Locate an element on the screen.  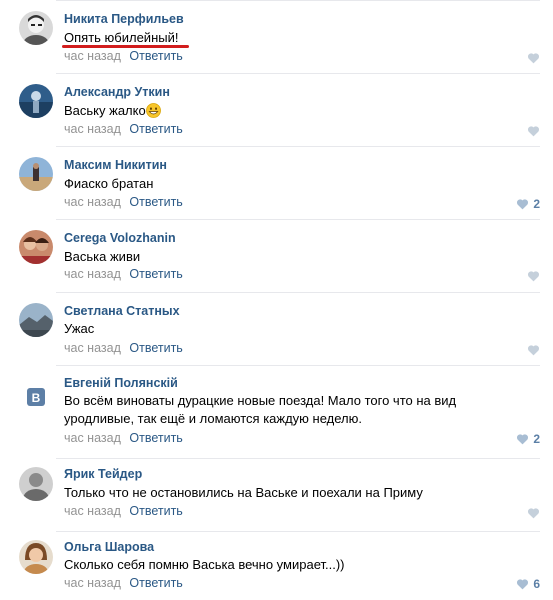
comment-author: Максим Никитин is located at coordinates (115, 165).